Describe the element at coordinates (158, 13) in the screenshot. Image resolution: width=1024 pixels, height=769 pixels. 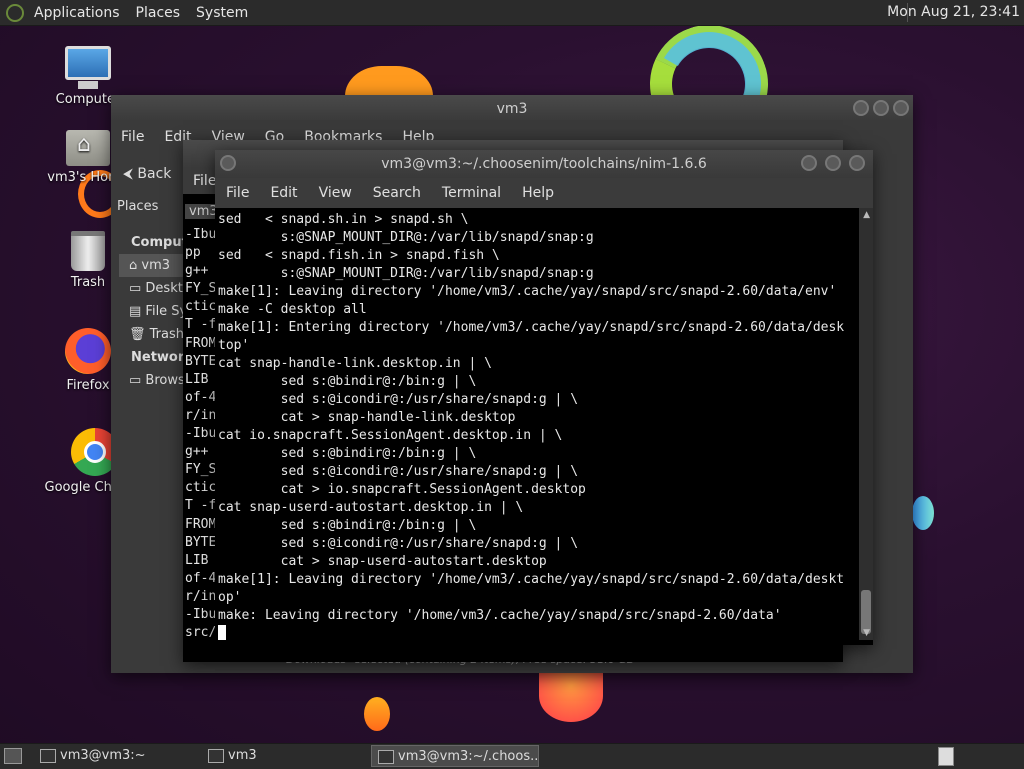
I see `places-menu: Places` at that location.